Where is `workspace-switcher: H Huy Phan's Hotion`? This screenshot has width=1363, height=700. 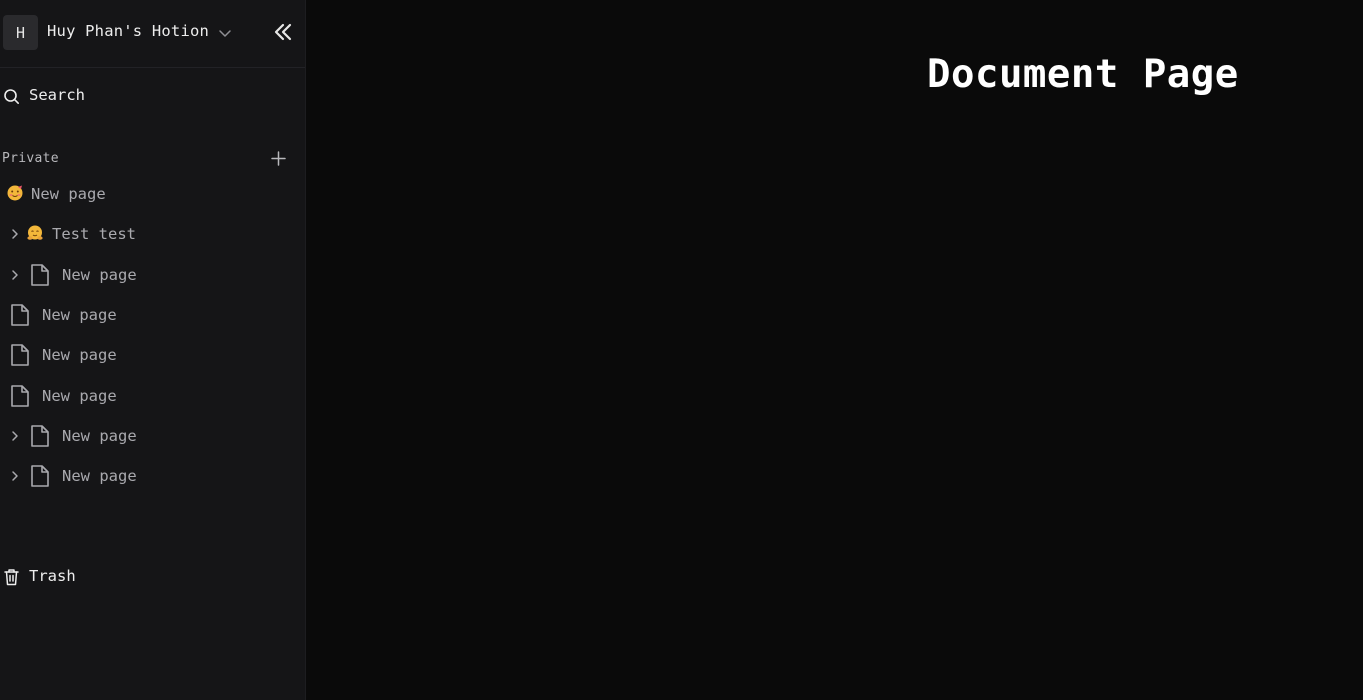 workspace-switcher: H Huy Phan's Hotion is located at coordinates (153, 34).